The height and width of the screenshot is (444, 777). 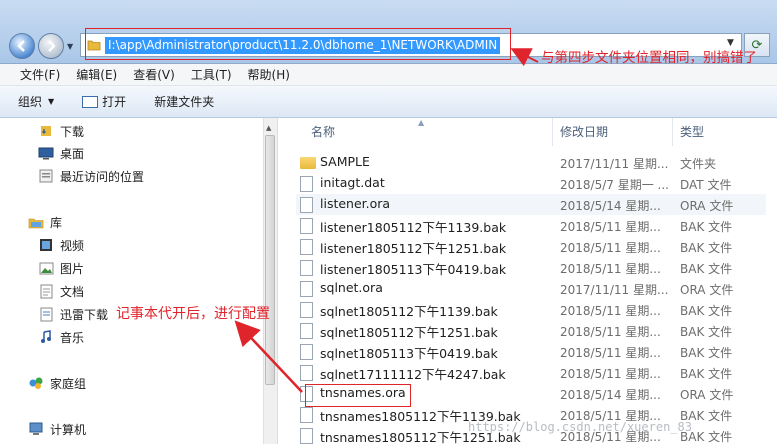 I want to click on menu-help: 帮助(H), so click(x=269, y=75).